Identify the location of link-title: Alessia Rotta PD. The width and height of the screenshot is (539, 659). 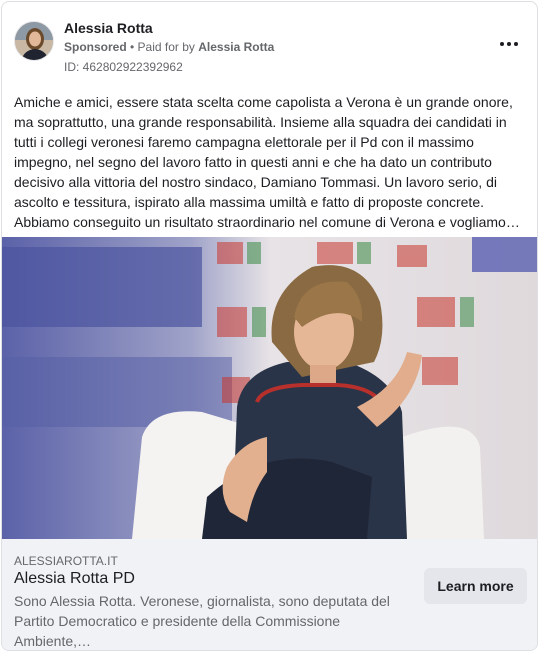
(74, 579).